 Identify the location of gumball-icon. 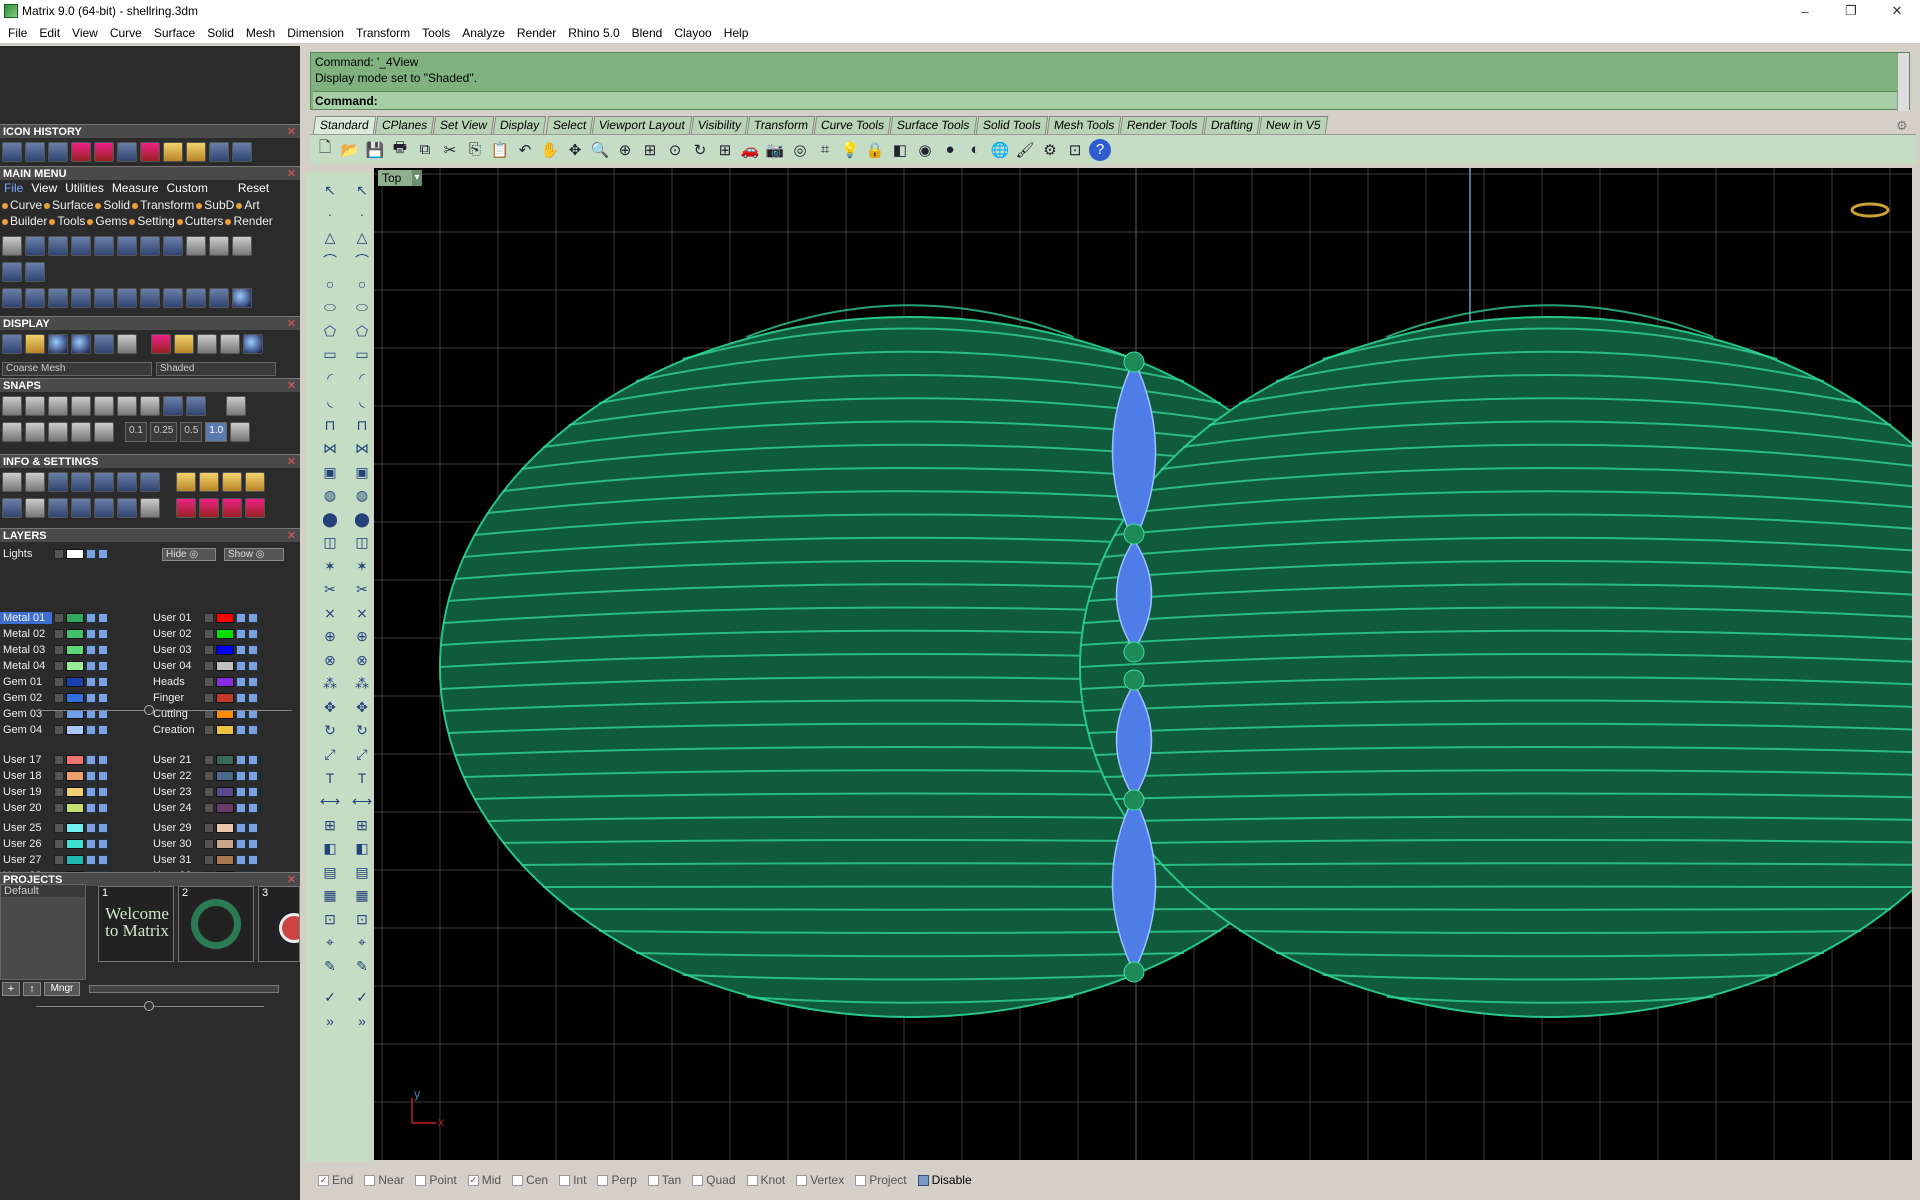
(81, 432).